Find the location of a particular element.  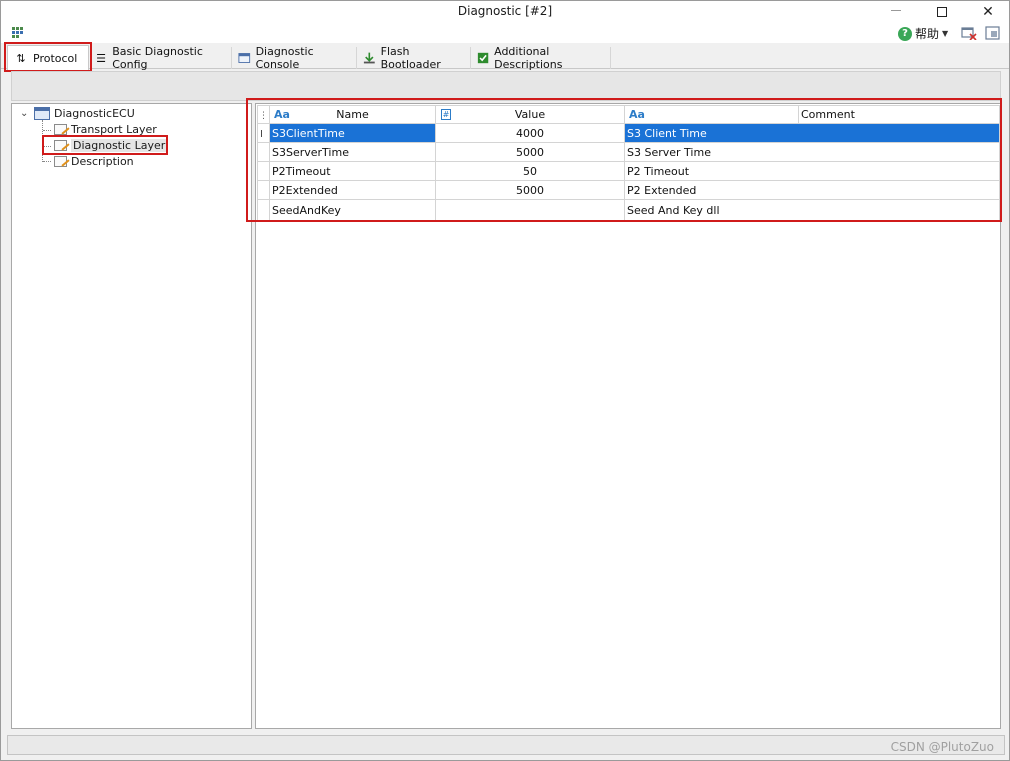

table-row: P2Timeout 50 P2 Timeout is located at coordinates (628, 171).